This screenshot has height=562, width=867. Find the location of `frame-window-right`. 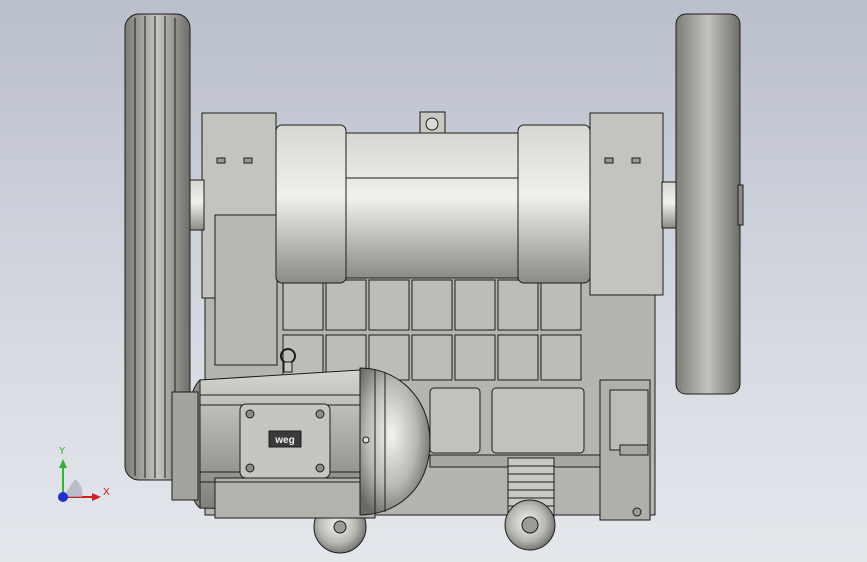

frame-window-right is located at coordinates (538, 420).